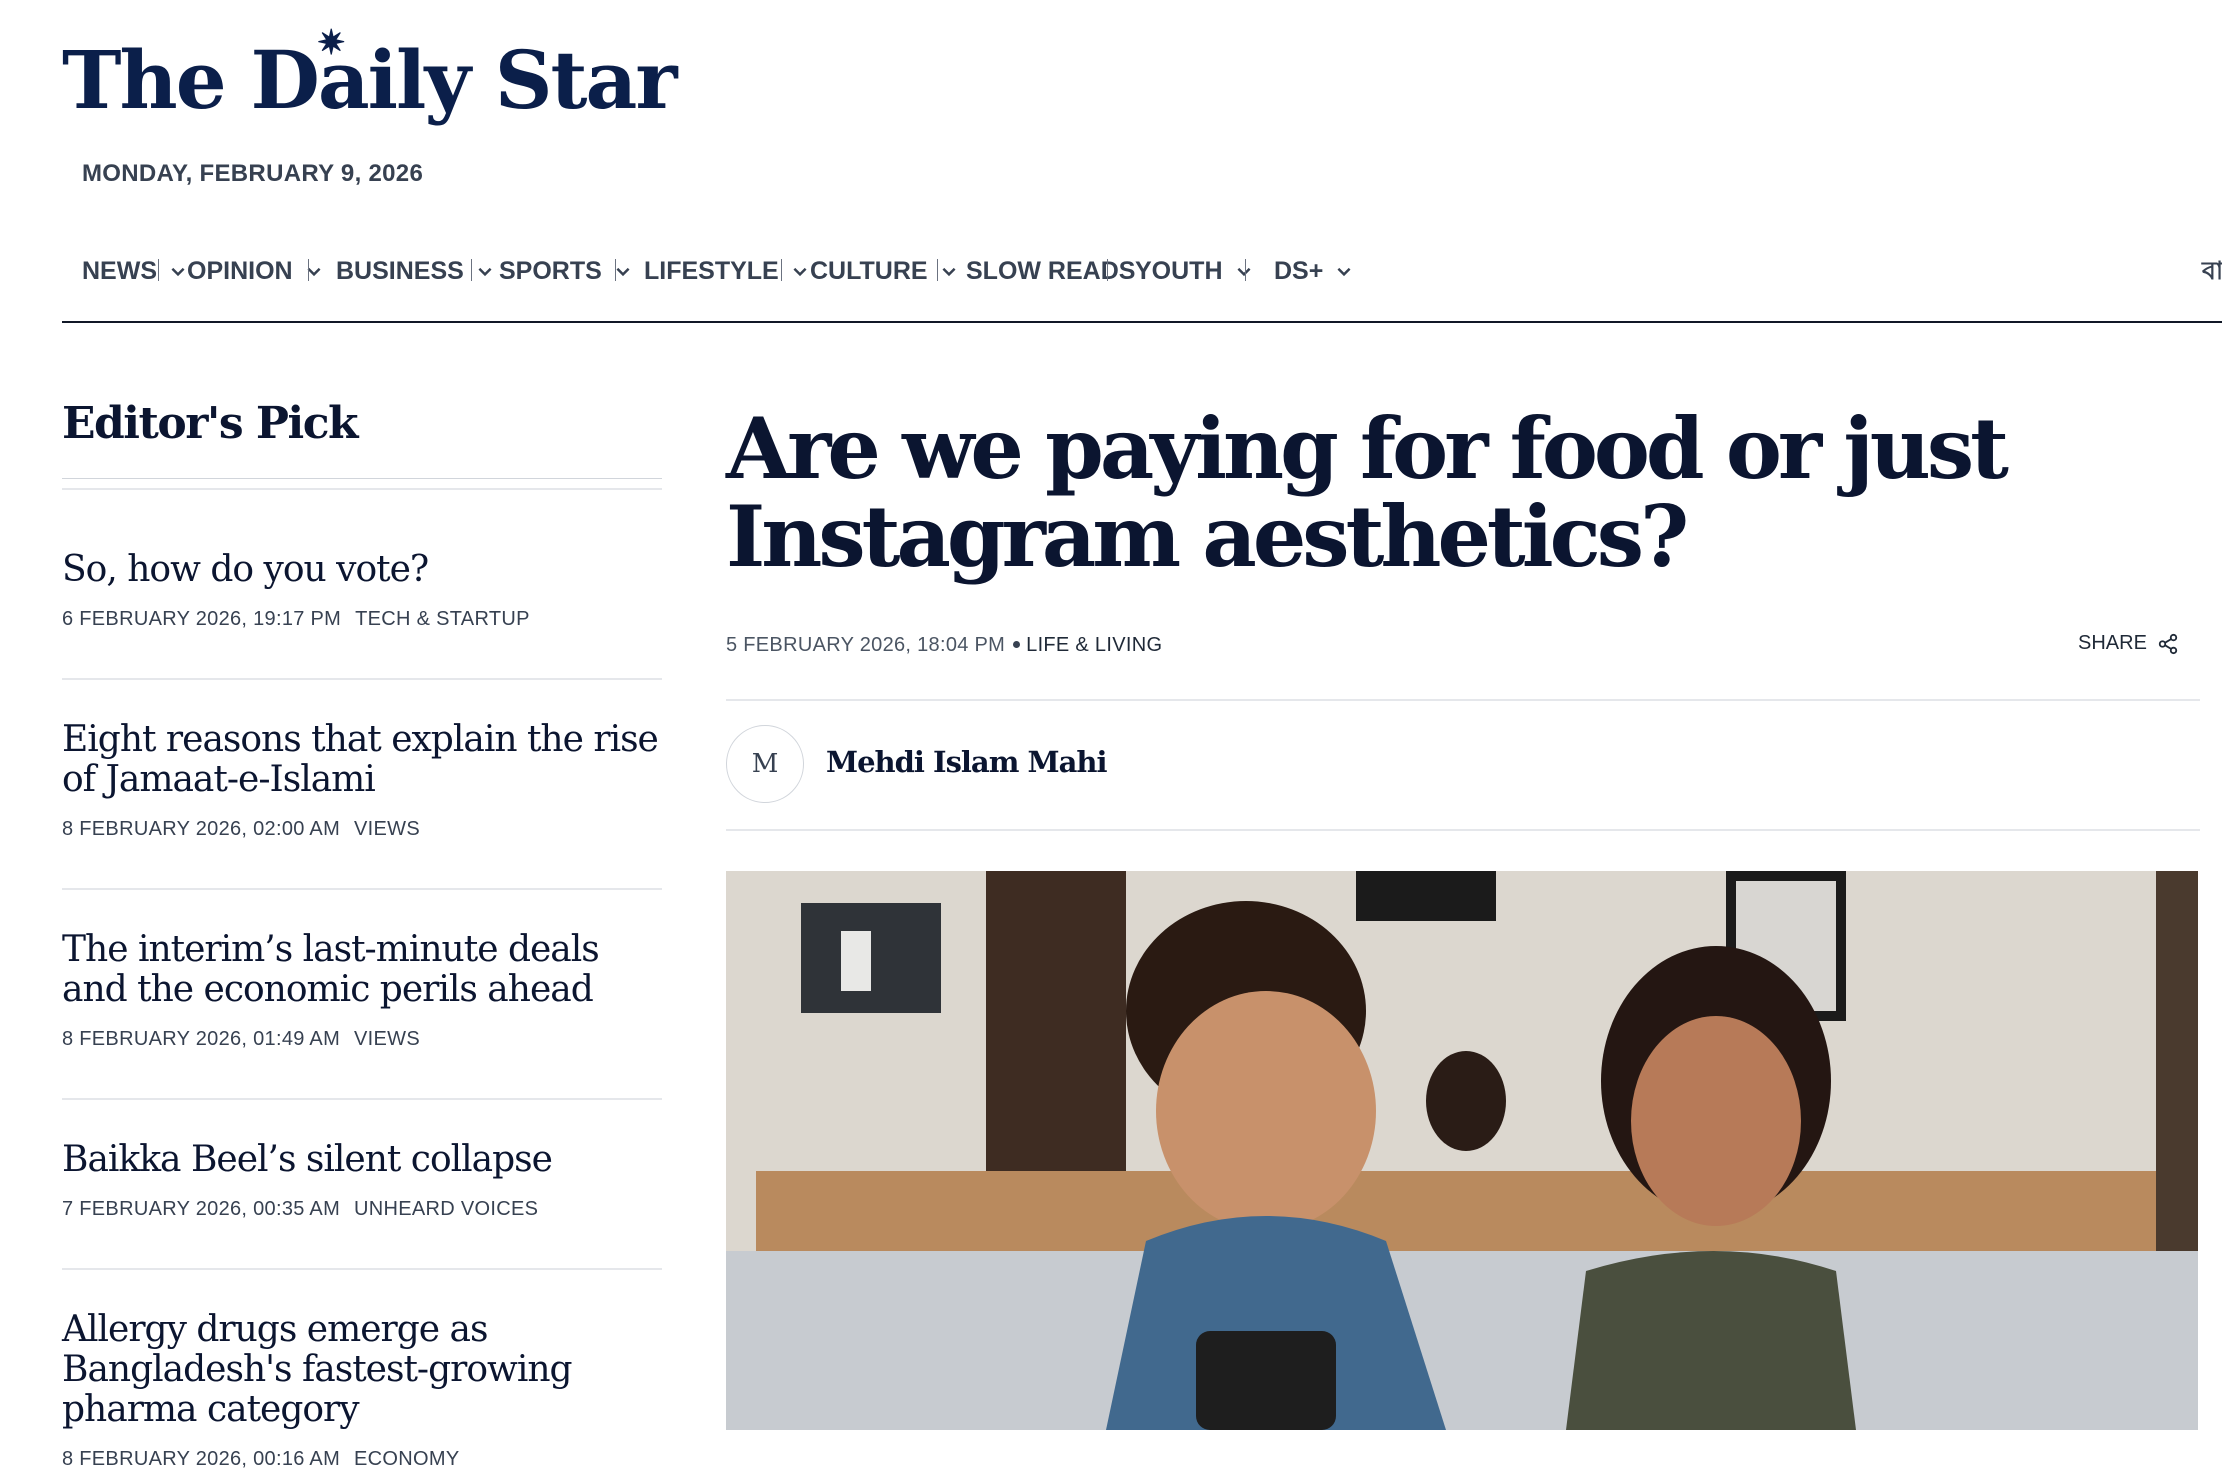  Describe the element at coordinates (2168, 643) in the screenshot. I see `share-icon` at that location.